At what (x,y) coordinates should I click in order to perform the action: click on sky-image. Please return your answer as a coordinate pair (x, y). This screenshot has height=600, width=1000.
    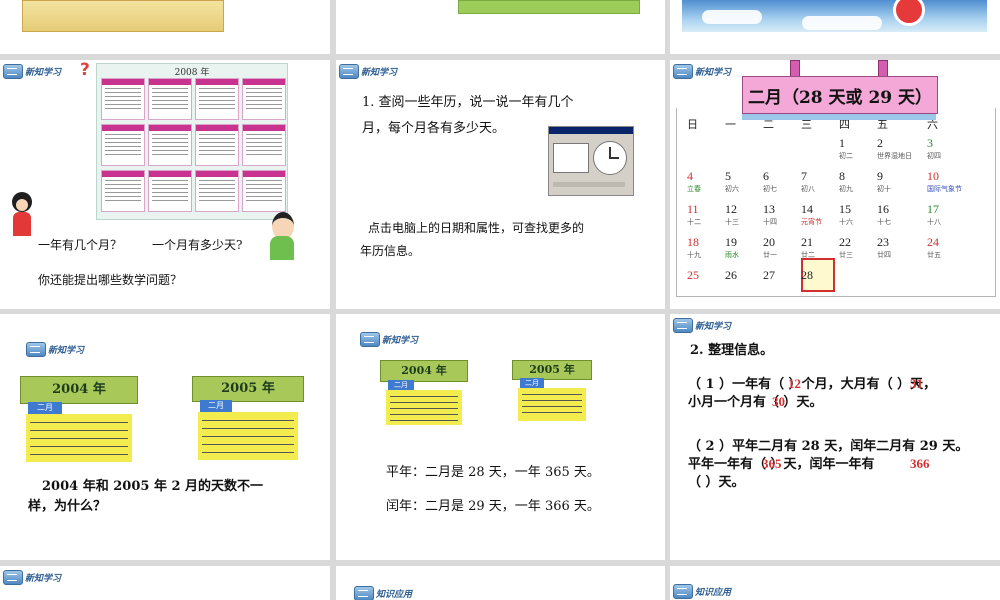
    Looking at the image, I should click on (834, 16).